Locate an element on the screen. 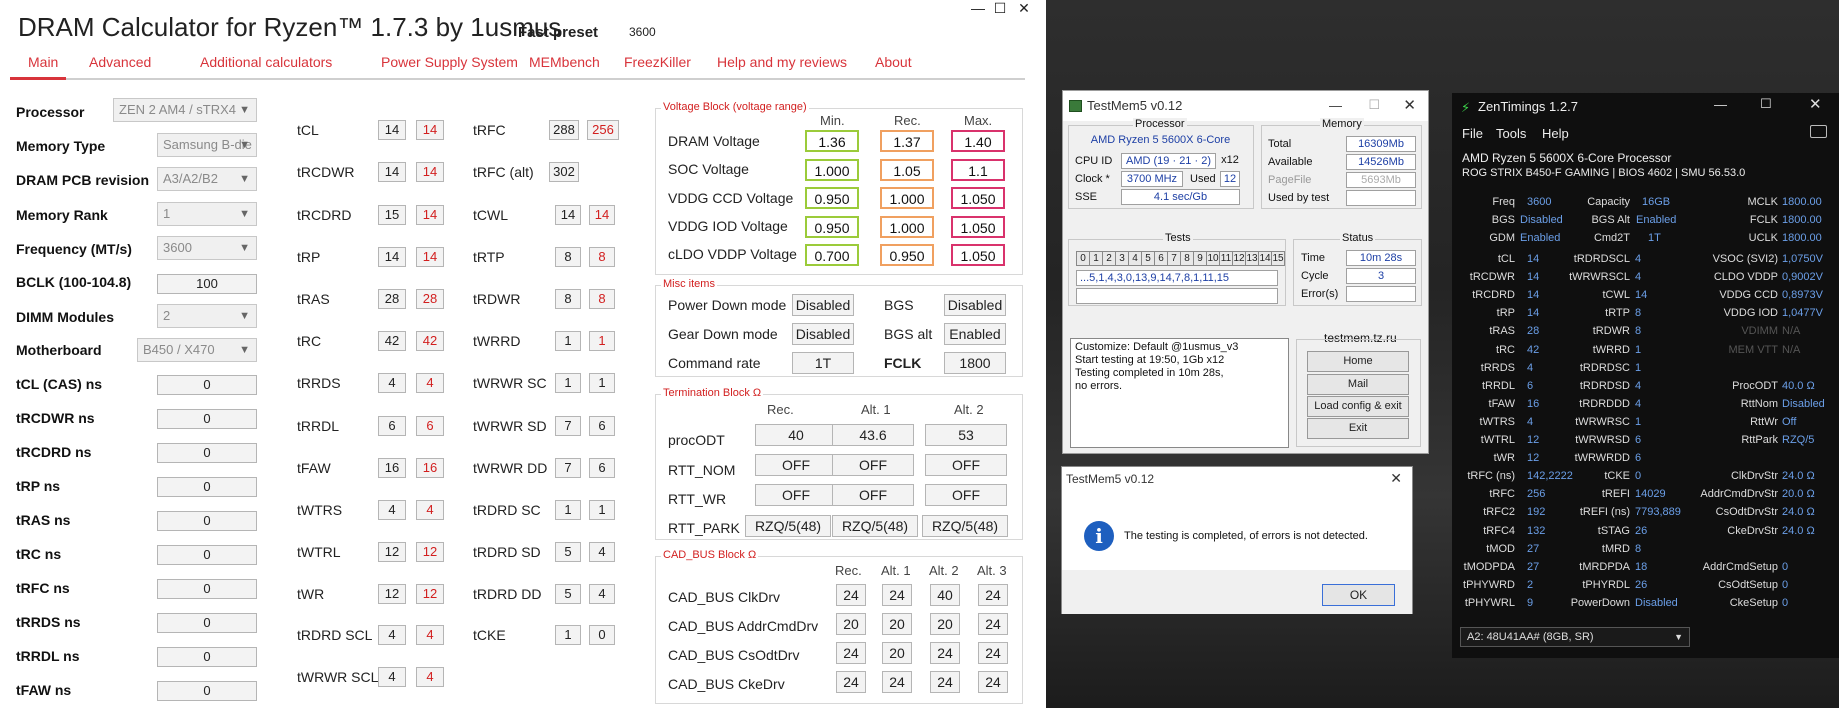  memory-rank-label: Memory Rank is located at coordinates (62, 215).